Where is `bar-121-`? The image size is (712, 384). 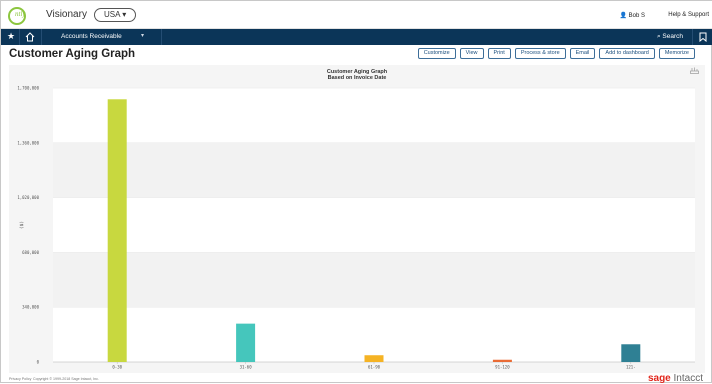
bar-121- is located at coordinates (631, 353).